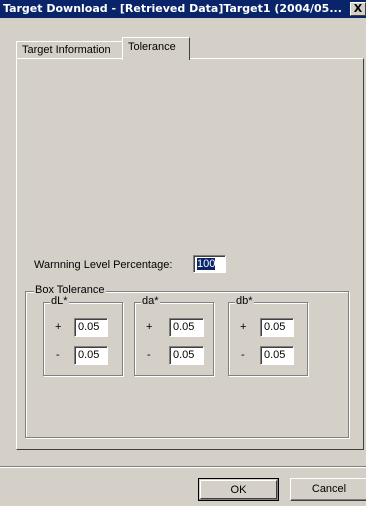 Image resolution: width=366 pixels, height=506 pixels. Describe the element at coordinates (149, 355) in the screenshot. I see `da-minus-sign: -` at that location.